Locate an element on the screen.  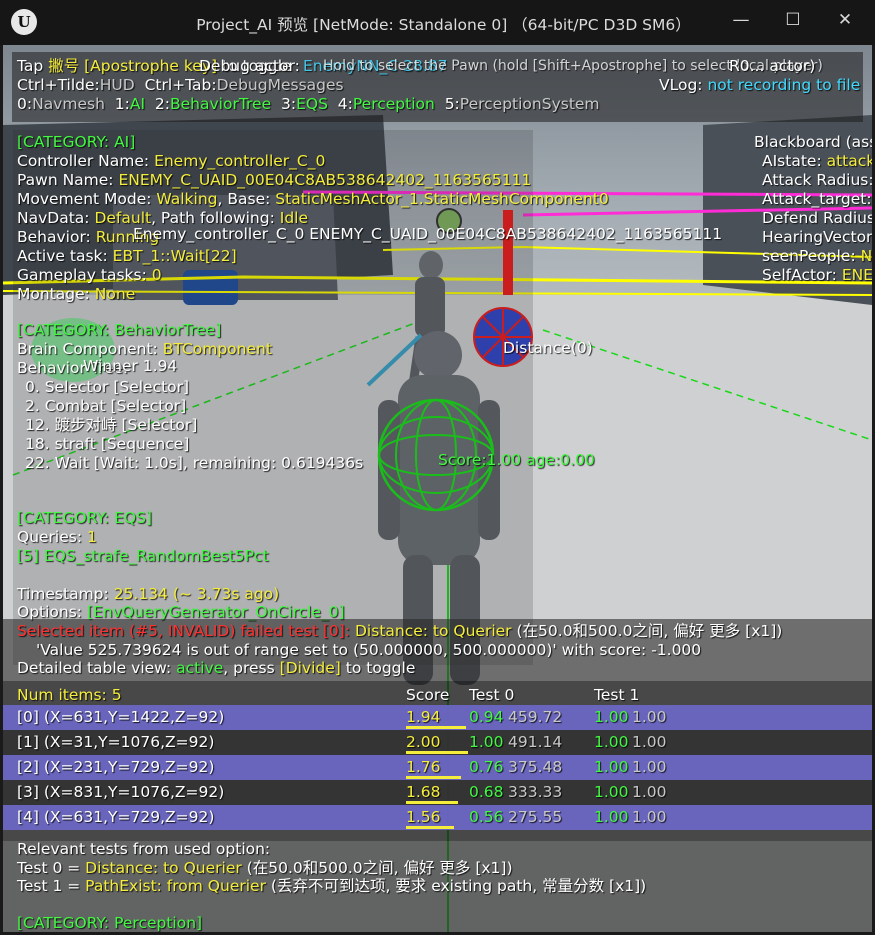
winner-label: Winner 1.94 is located at coordinates (130, 366).